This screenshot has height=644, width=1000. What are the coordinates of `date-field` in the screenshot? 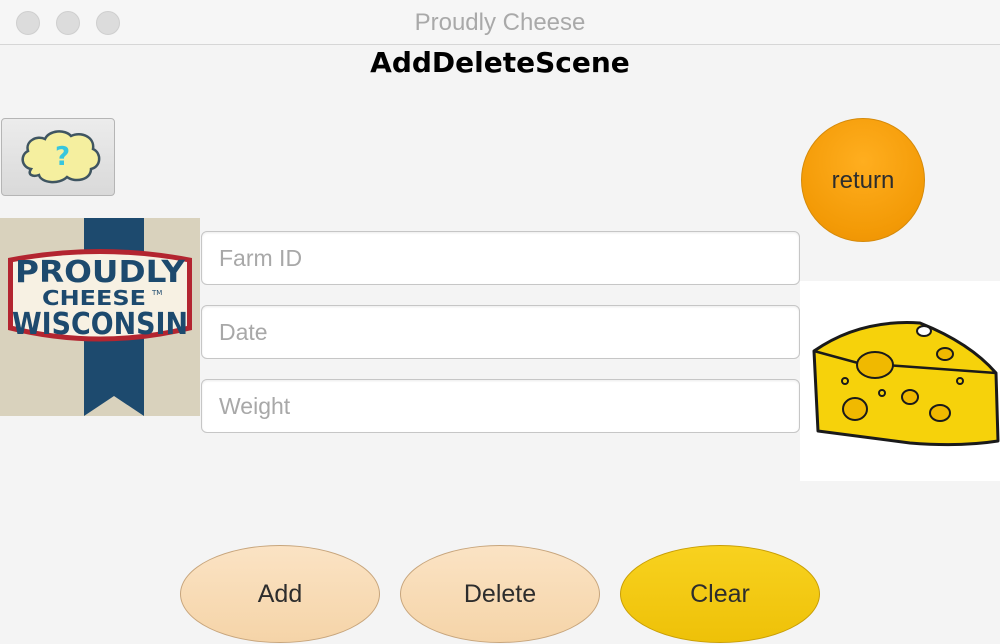 It's located at (500, 332).